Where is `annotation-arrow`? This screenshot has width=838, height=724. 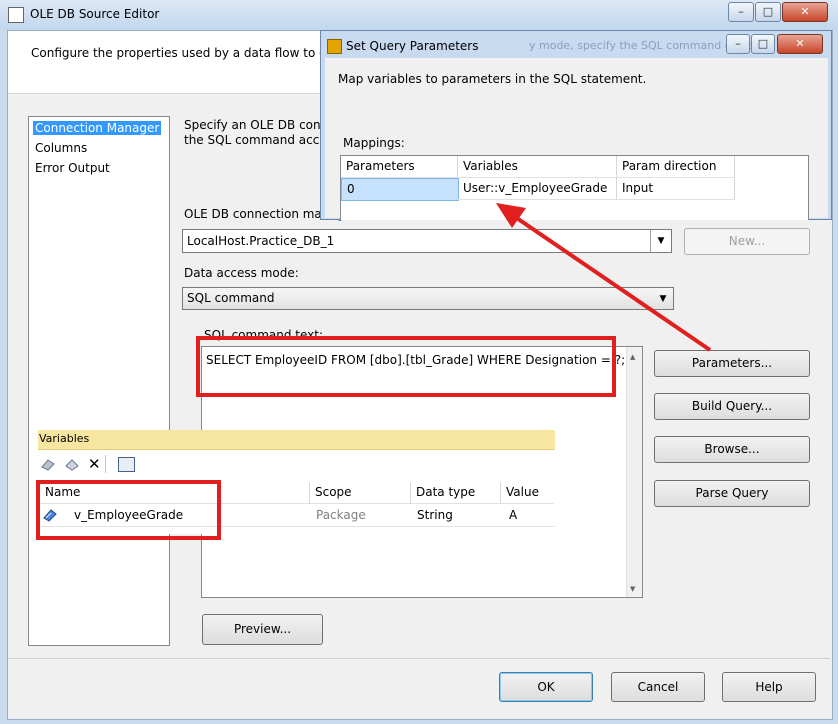 annotation-arrow is located at coordinates (604, 277).